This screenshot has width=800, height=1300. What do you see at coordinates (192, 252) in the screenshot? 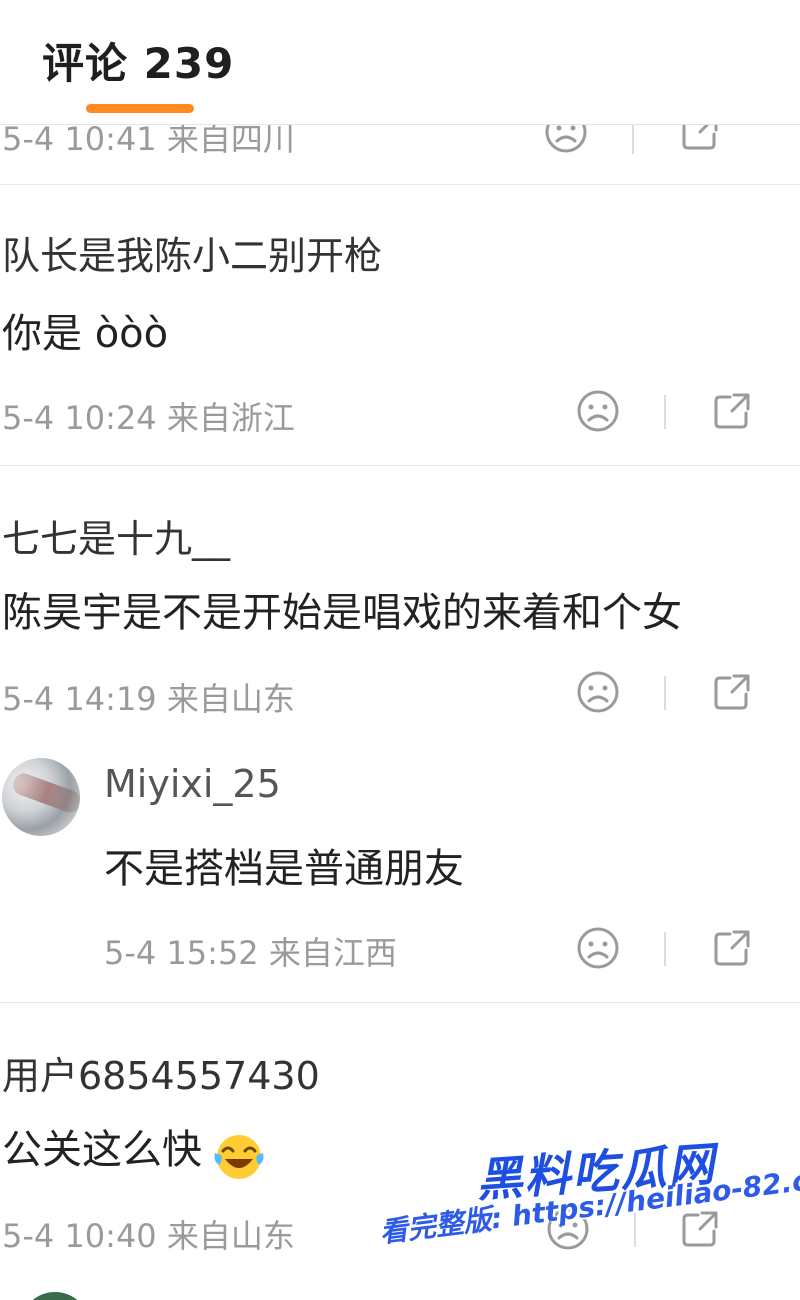
I see `comment-username: 队长是我陈小二别开枪` at bounding box center [192, 252].